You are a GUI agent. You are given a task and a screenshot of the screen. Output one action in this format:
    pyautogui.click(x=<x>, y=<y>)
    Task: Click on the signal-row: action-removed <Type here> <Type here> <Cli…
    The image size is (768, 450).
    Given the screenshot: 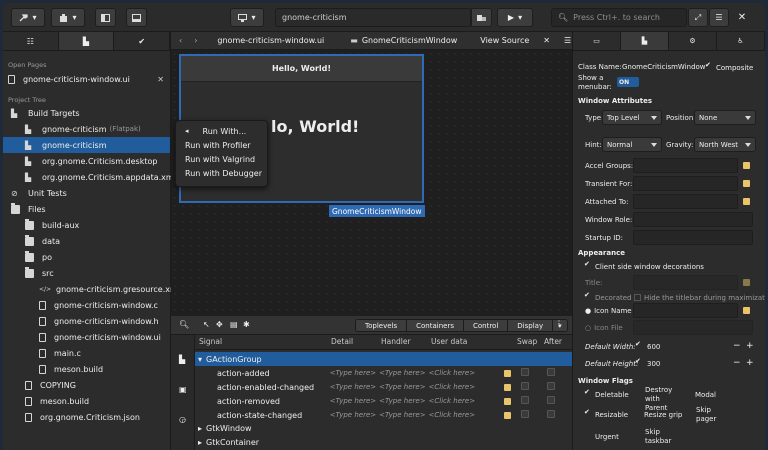 What is the action you would take?
    pyautogui.click(x=383, y=401)
    